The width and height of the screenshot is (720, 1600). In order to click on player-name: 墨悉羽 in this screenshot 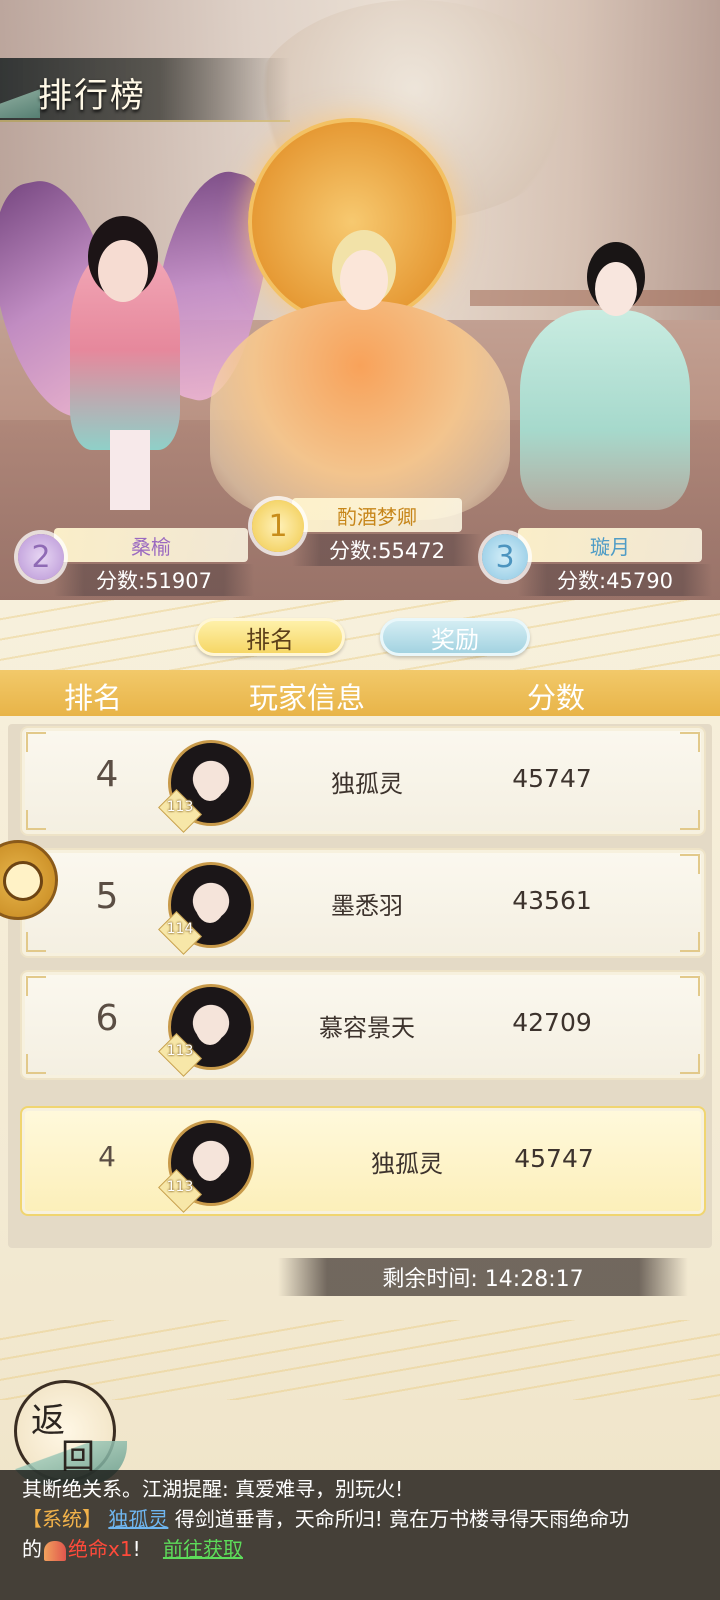, I will do `click(367, 906)`.